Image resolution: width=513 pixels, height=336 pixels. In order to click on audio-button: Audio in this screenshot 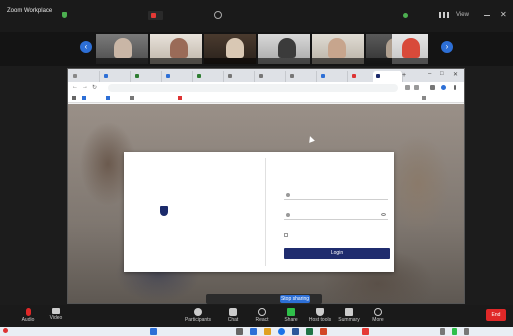, I will do `click(28, 314)`.